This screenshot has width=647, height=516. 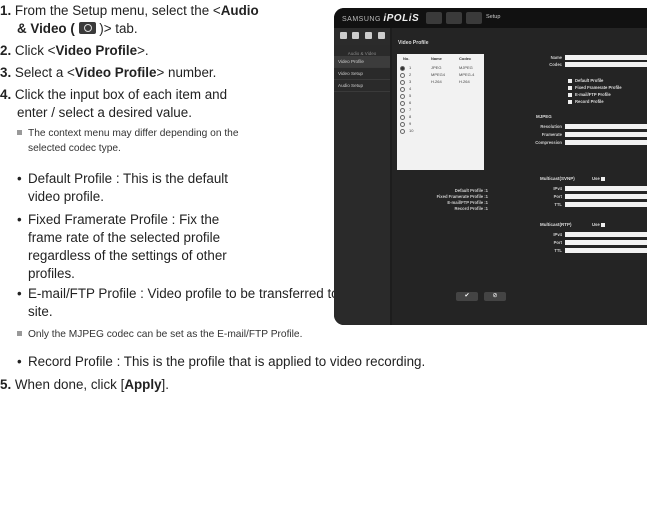 I want to click on step-text: Click <, so click(x=35, y=50).